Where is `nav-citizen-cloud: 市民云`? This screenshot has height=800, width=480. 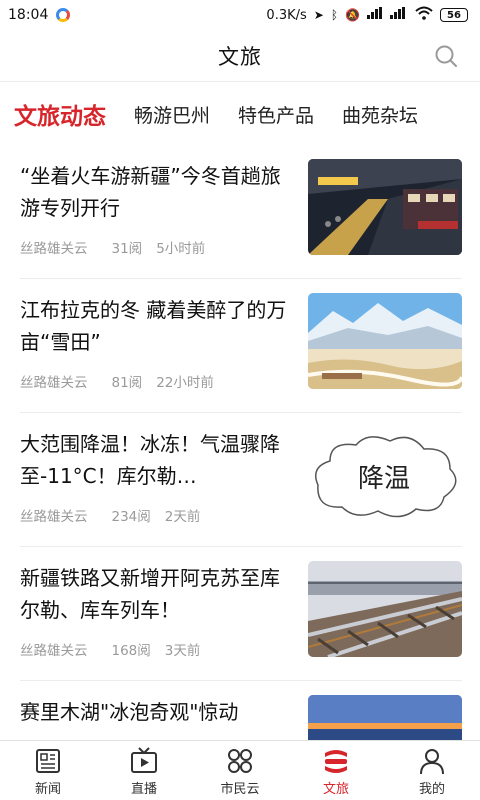
nav-citizen-cloud: 市民云 is located at coordinates (240, 770).